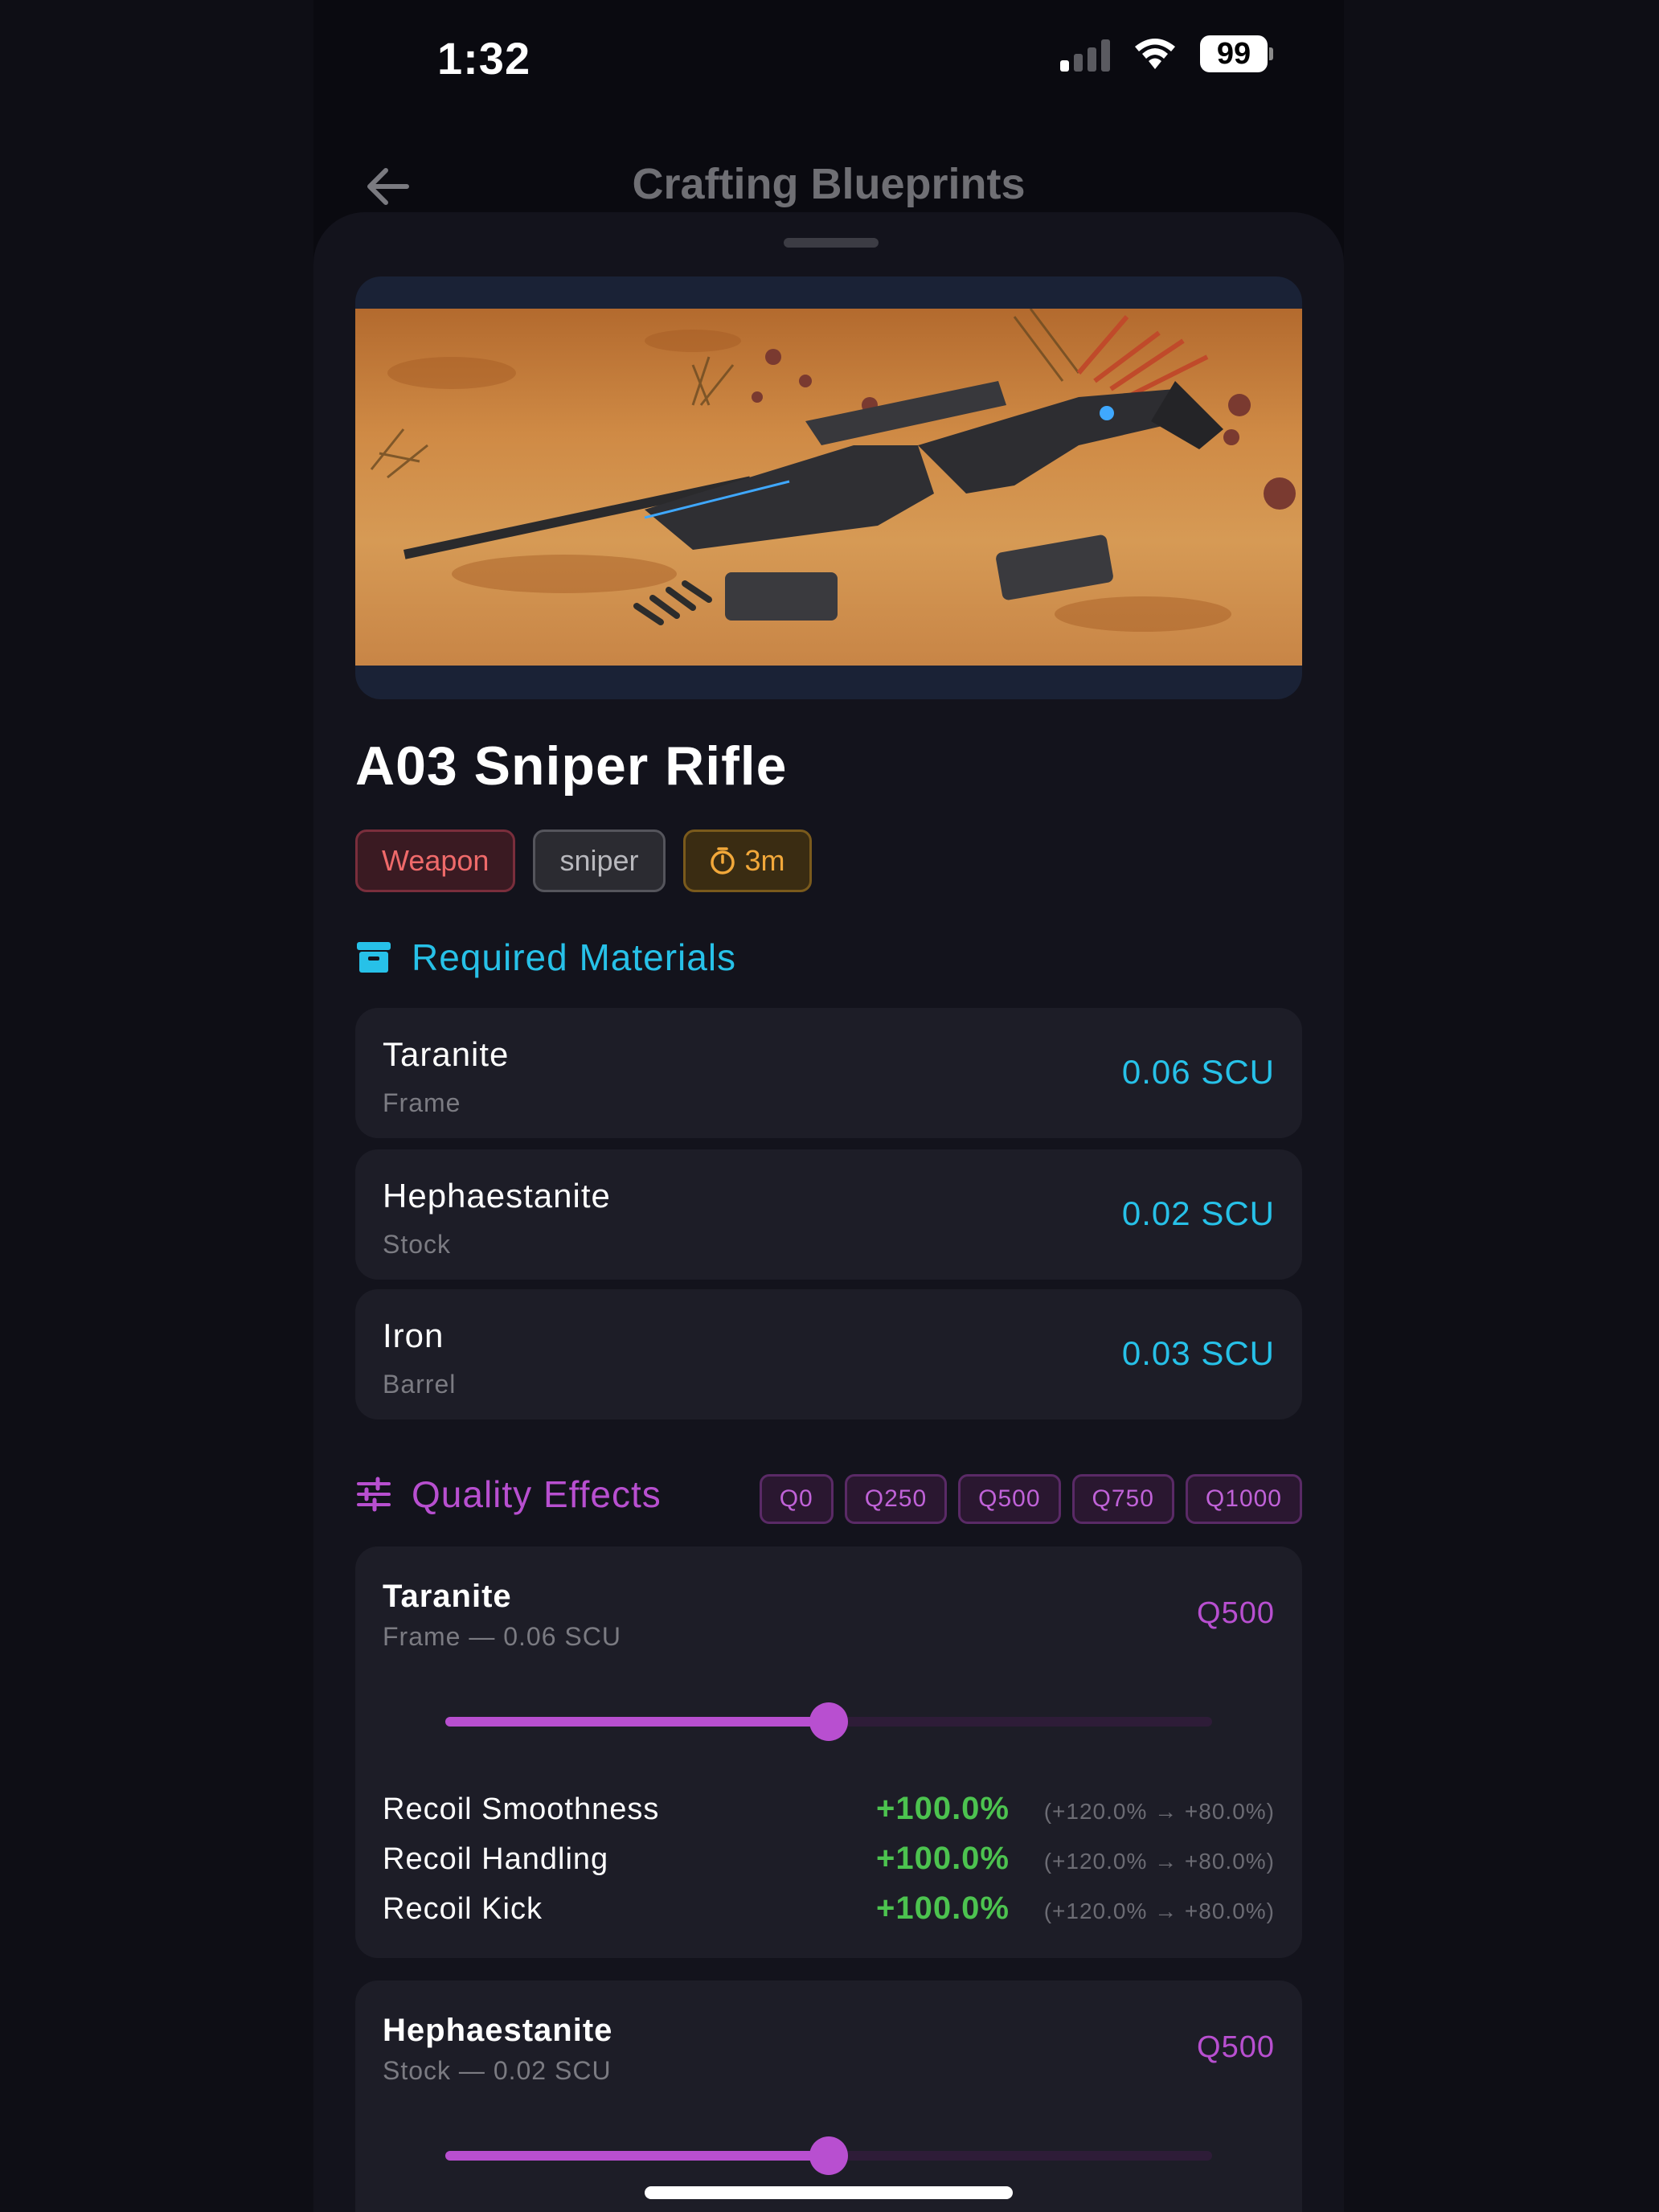 Image resolution: width=1659 pixels, height=2212 pixels. I want to click on material-part: Stock, so click(417, 1244).